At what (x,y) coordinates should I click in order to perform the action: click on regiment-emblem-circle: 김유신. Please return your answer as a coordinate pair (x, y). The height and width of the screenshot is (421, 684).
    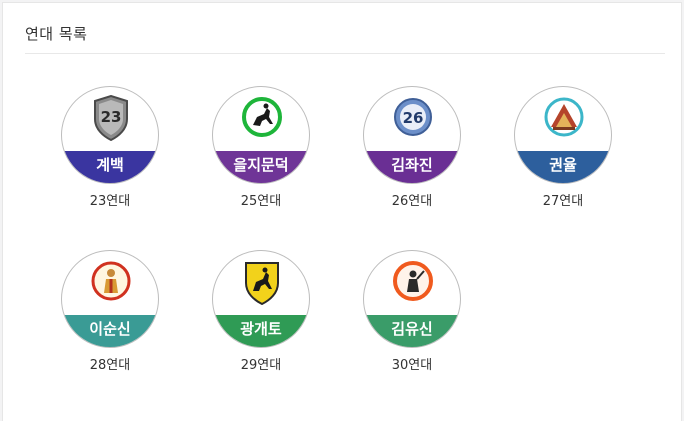
    Looking at the image, I should click on (412, 299).